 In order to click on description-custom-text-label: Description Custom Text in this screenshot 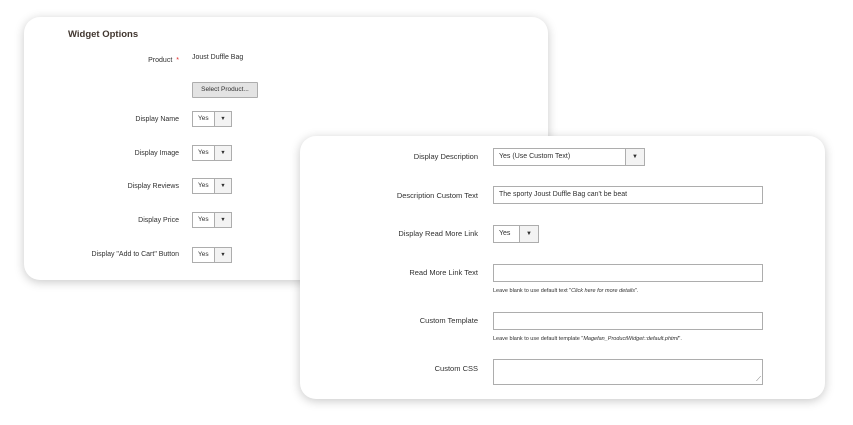, I will do `click(437, 195)`.